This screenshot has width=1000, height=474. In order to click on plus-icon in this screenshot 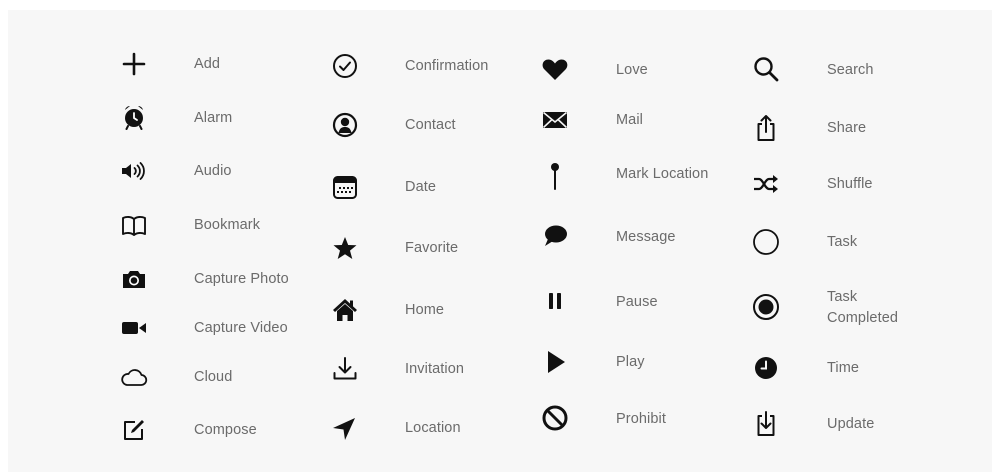, I will do `click(134, 64)`.